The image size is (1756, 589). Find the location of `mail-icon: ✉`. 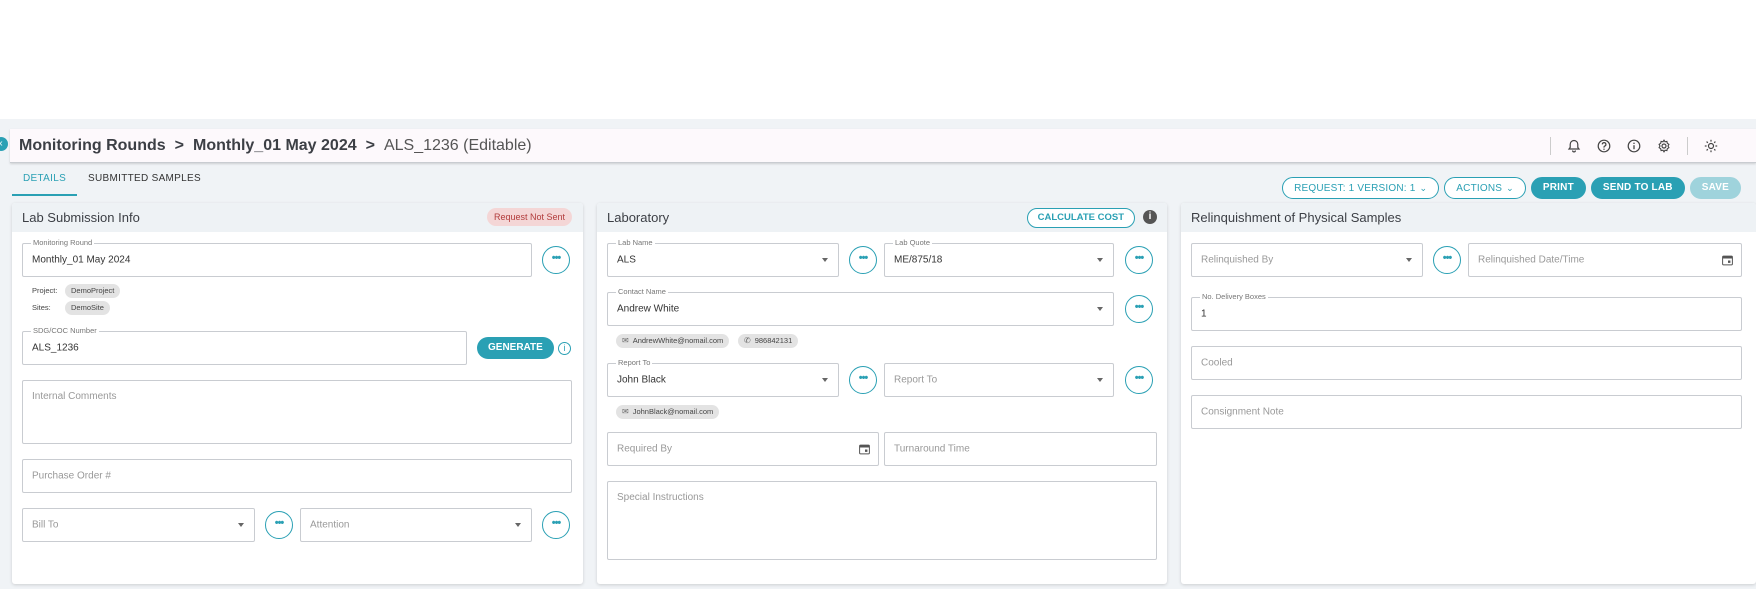

mail-icon: ✉ is located at coordinates (625, 340).